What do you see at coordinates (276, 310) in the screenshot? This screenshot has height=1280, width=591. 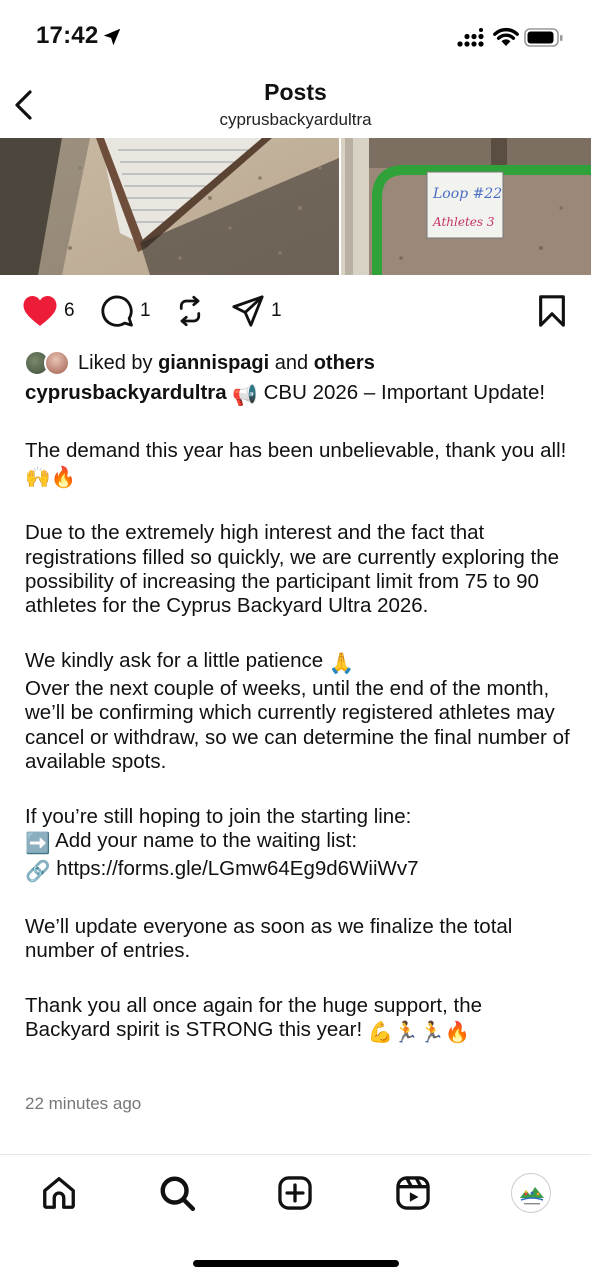 I see `share-count: 1` at bounding box center [276, 310].